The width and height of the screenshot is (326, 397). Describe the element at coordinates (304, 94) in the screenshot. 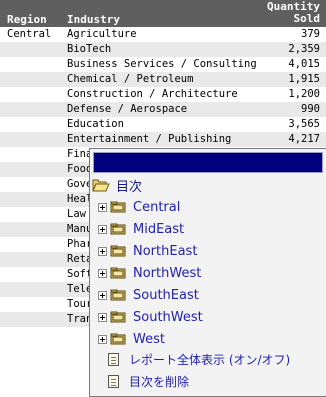

I see `cell-quantity: 1,200` at that location.